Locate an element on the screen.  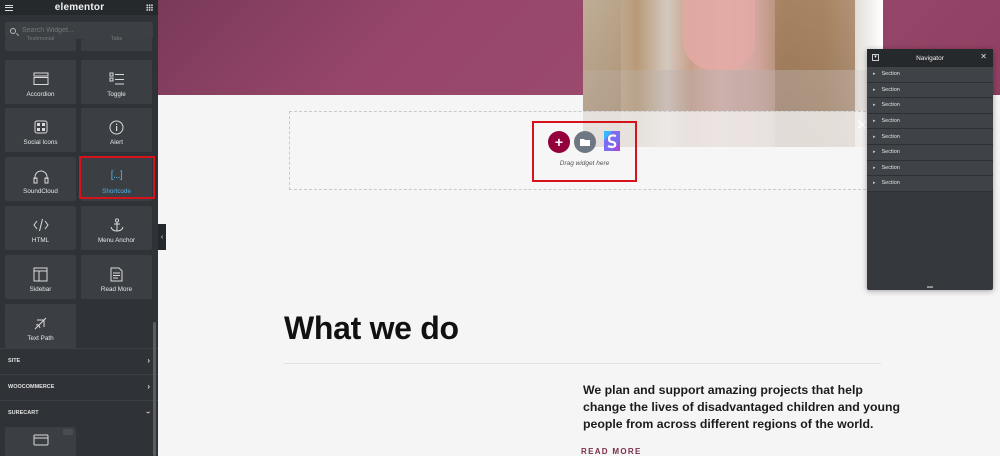
widget-label: Sidebar is located at coordinates (40, 289).